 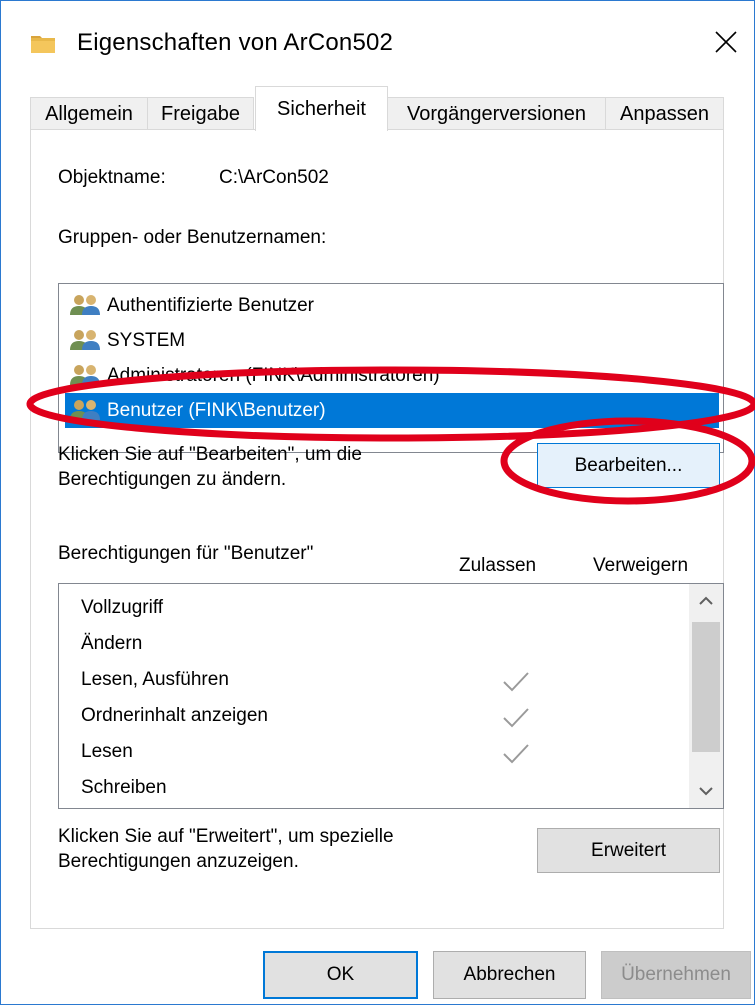 What do you see at coordinates (107, 751) in the screenshot?
I see `permission-name: Lesen` at bounding box center [107, 751].